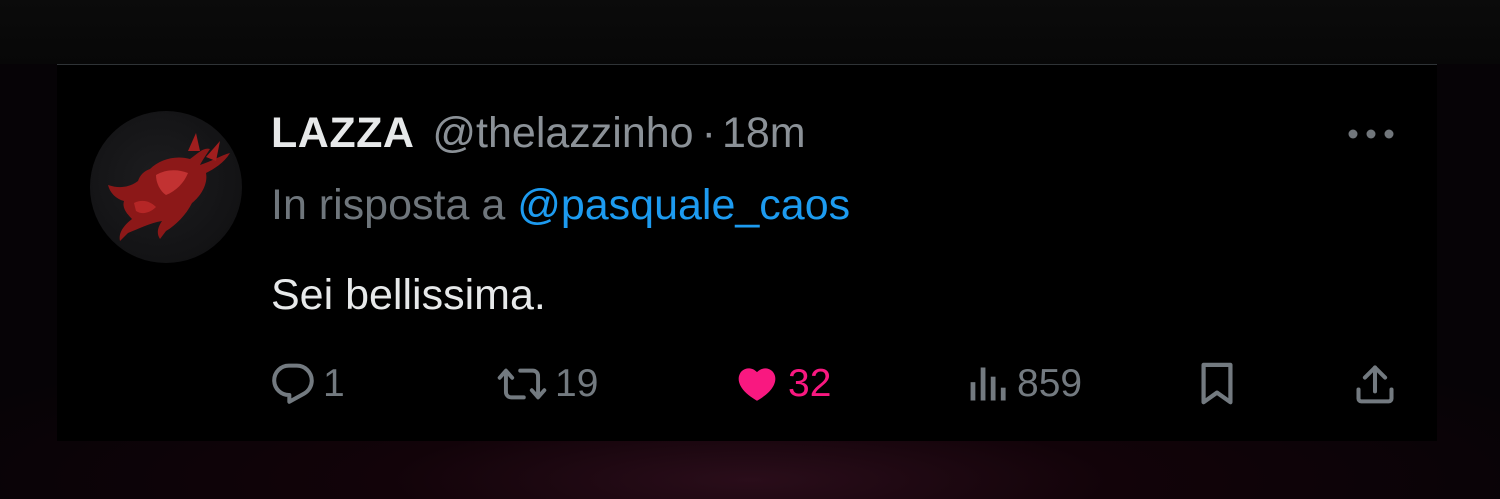  What do you see at coordinates (408, 295) in the screenshot?
I see `tweet-text: Sei bellissima.` at bounding box center [408, 295].